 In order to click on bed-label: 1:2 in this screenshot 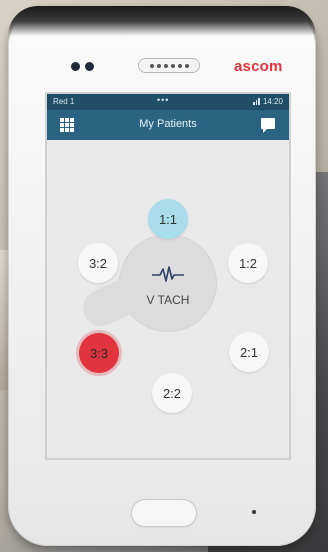, I will do `click(248, 263)`.